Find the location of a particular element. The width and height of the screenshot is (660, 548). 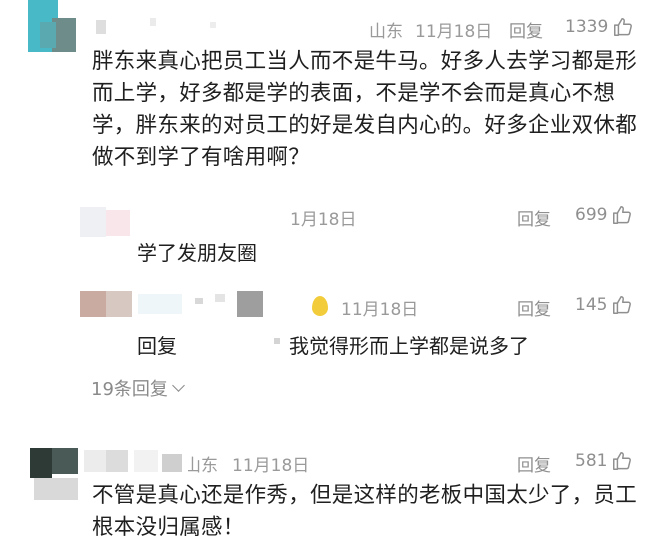

chevron-down-icon is located at coordinates (178, 385).